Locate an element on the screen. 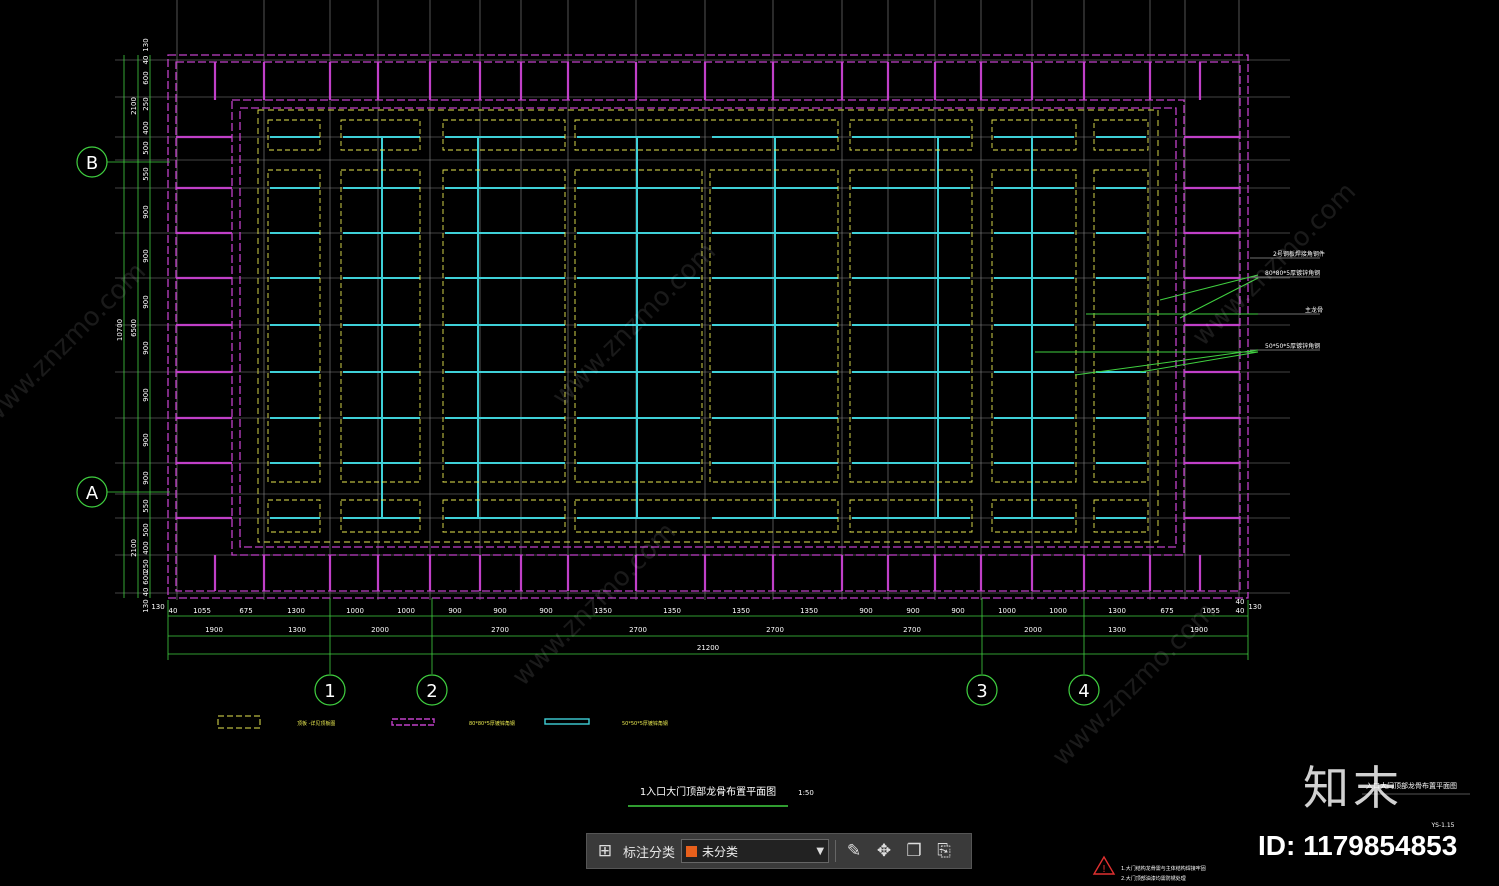 This screenshot has width=1499, height=886. edit-icon: ✎ is located at coordinates (854, 851).